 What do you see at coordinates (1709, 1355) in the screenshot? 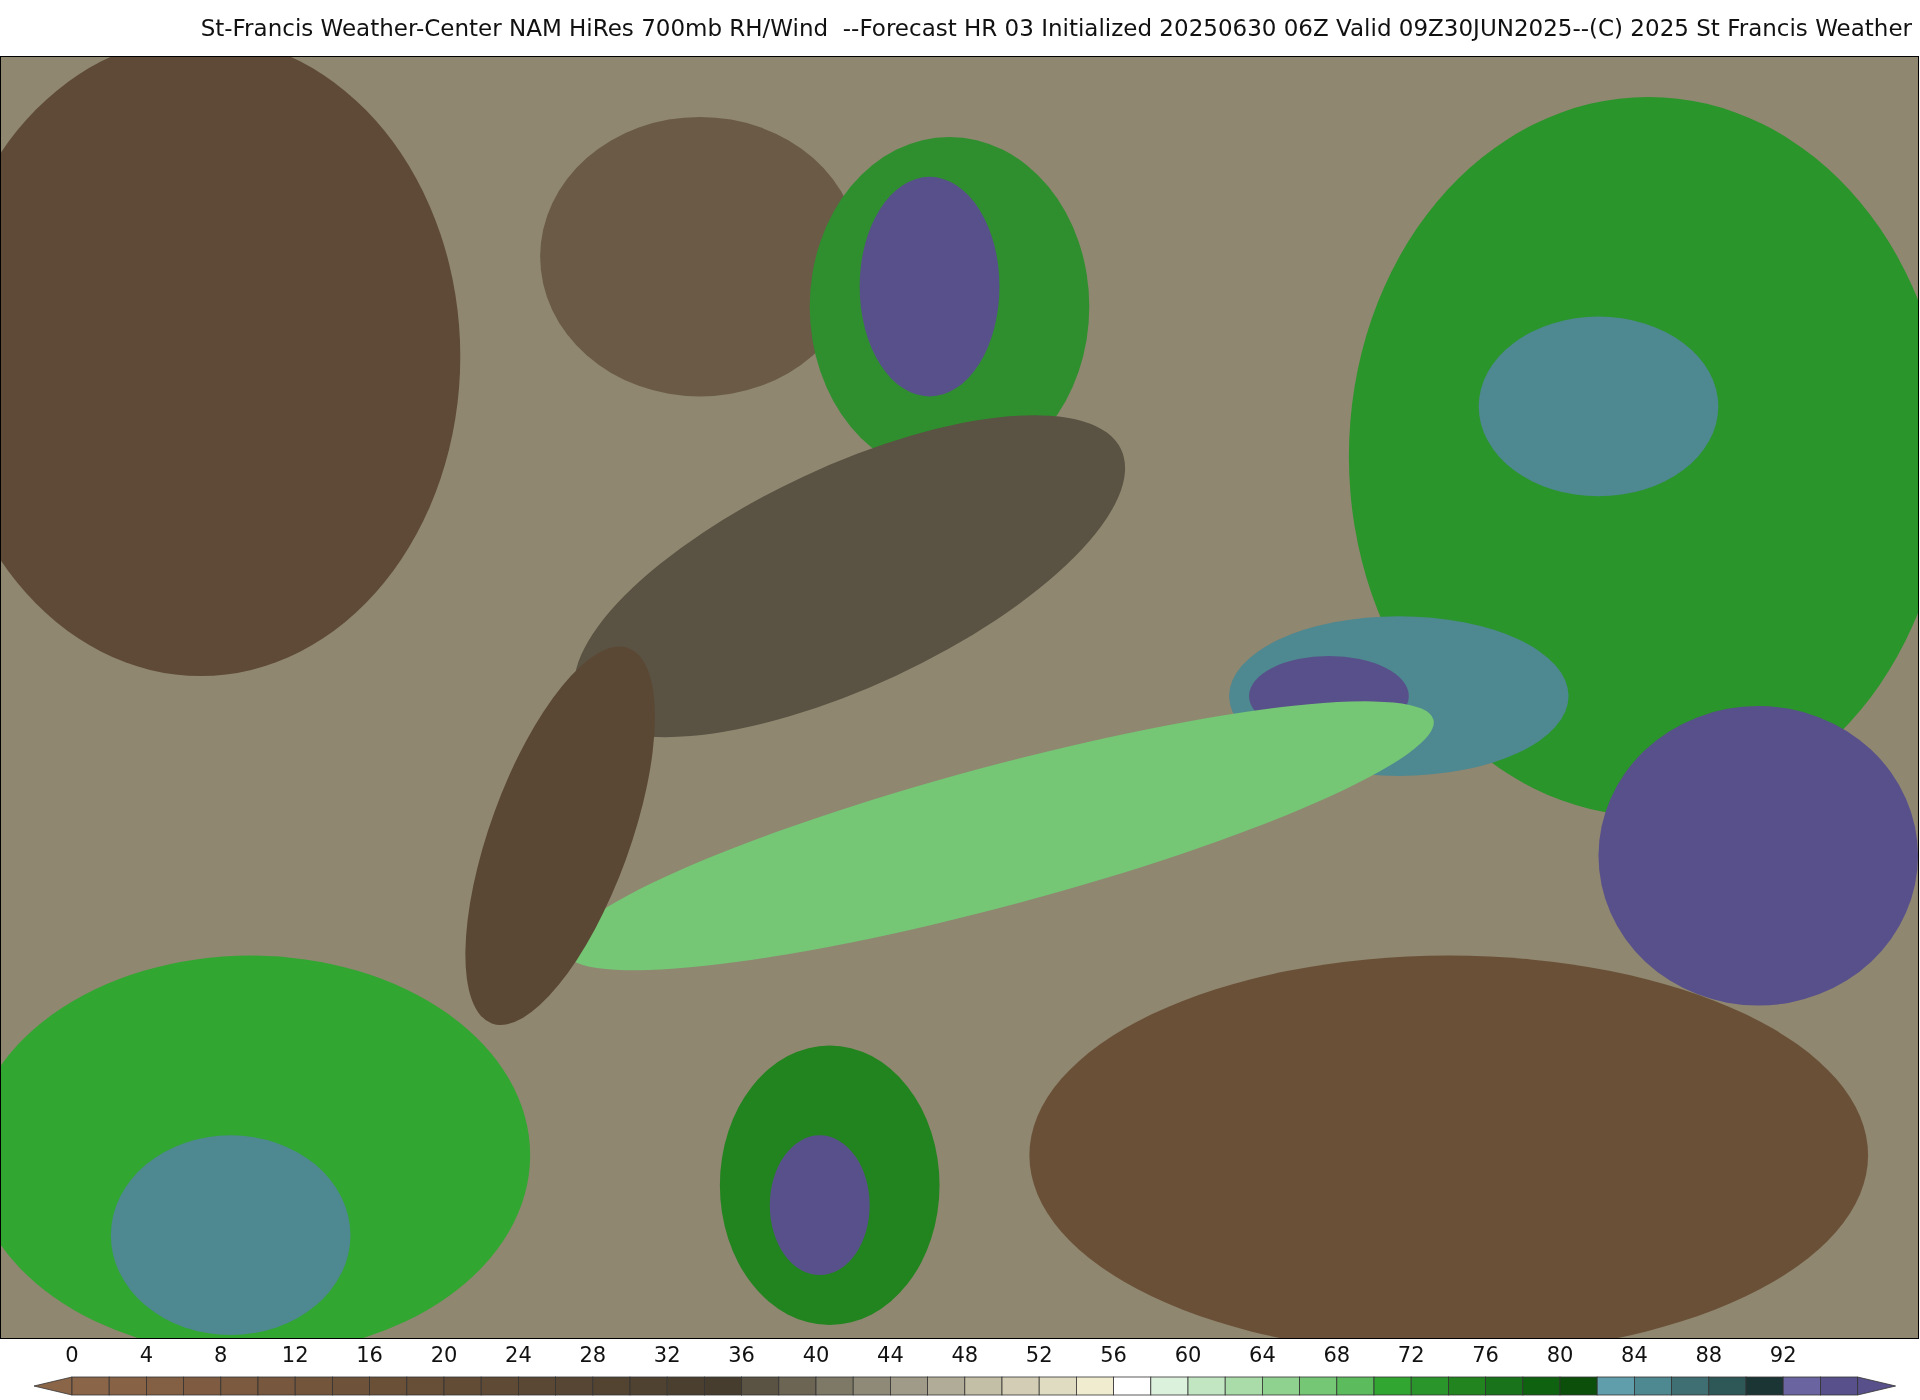
I see `colorbar-label: 88` at bounding box center [1709, 1355].